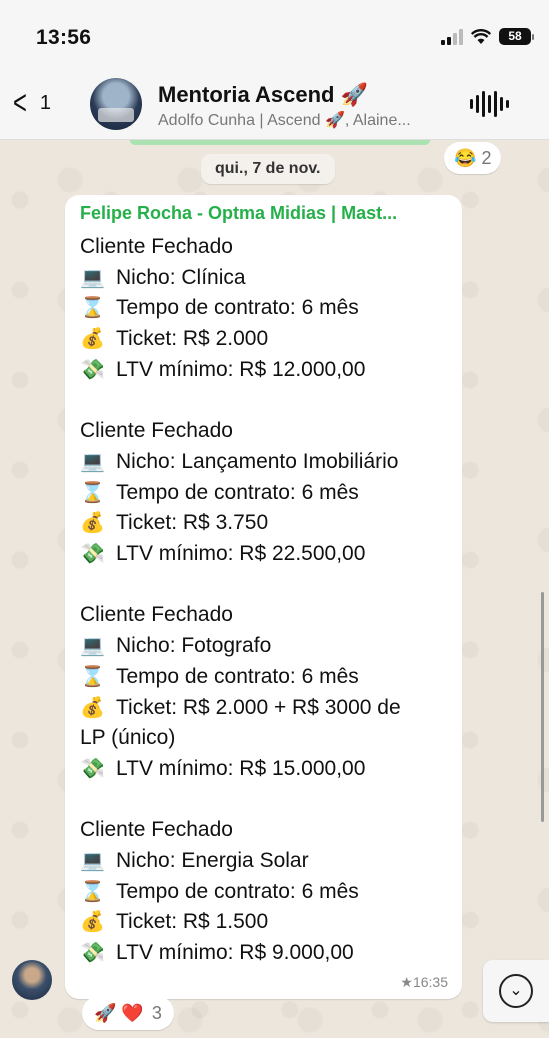 The height and width of the screenshot is (1038, 549). I want to click on scroll-to-bottom-button: ⌄, so click(516, 991).